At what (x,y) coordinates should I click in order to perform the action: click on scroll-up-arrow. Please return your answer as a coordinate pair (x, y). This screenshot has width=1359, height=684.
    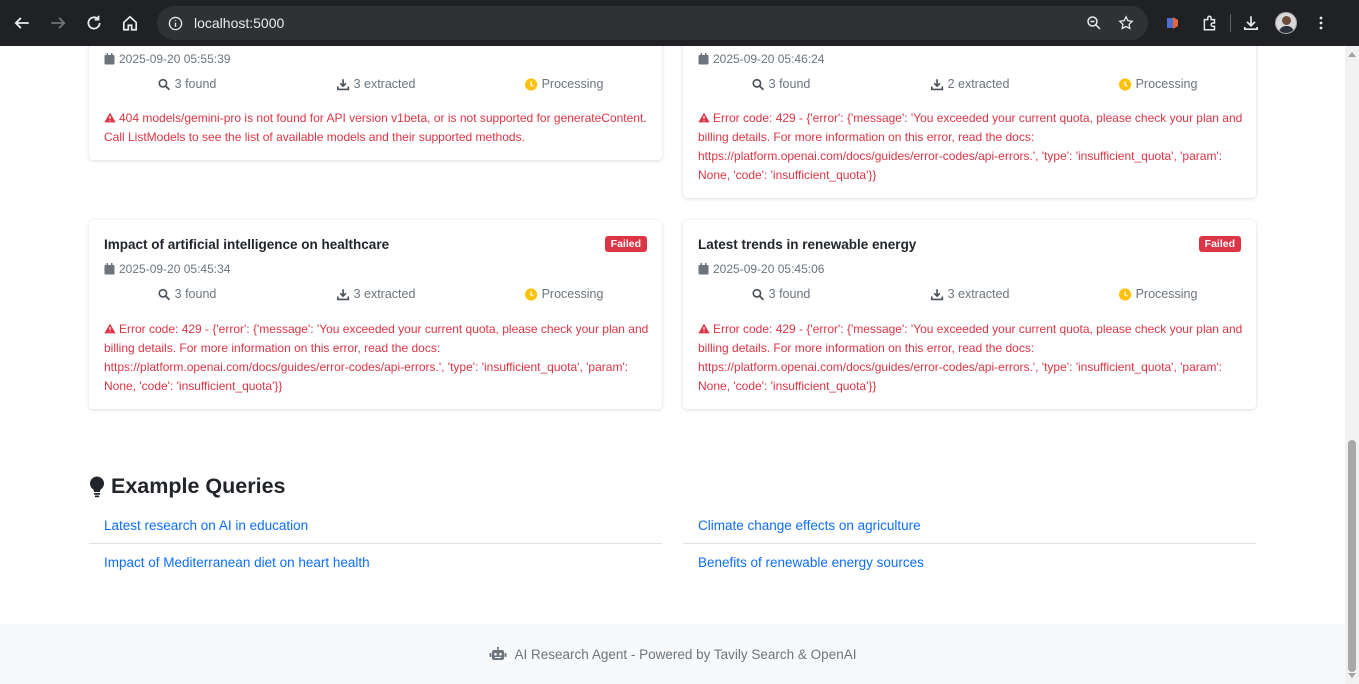
    Looking at the image, I should click on (1352, 54).